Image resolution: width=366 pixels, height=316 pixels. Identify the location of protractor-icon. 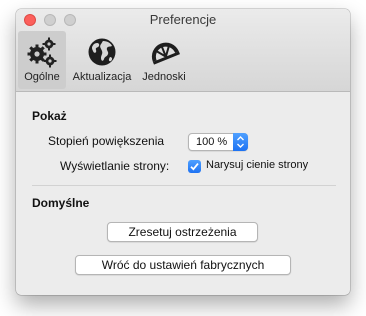
(165, 53).